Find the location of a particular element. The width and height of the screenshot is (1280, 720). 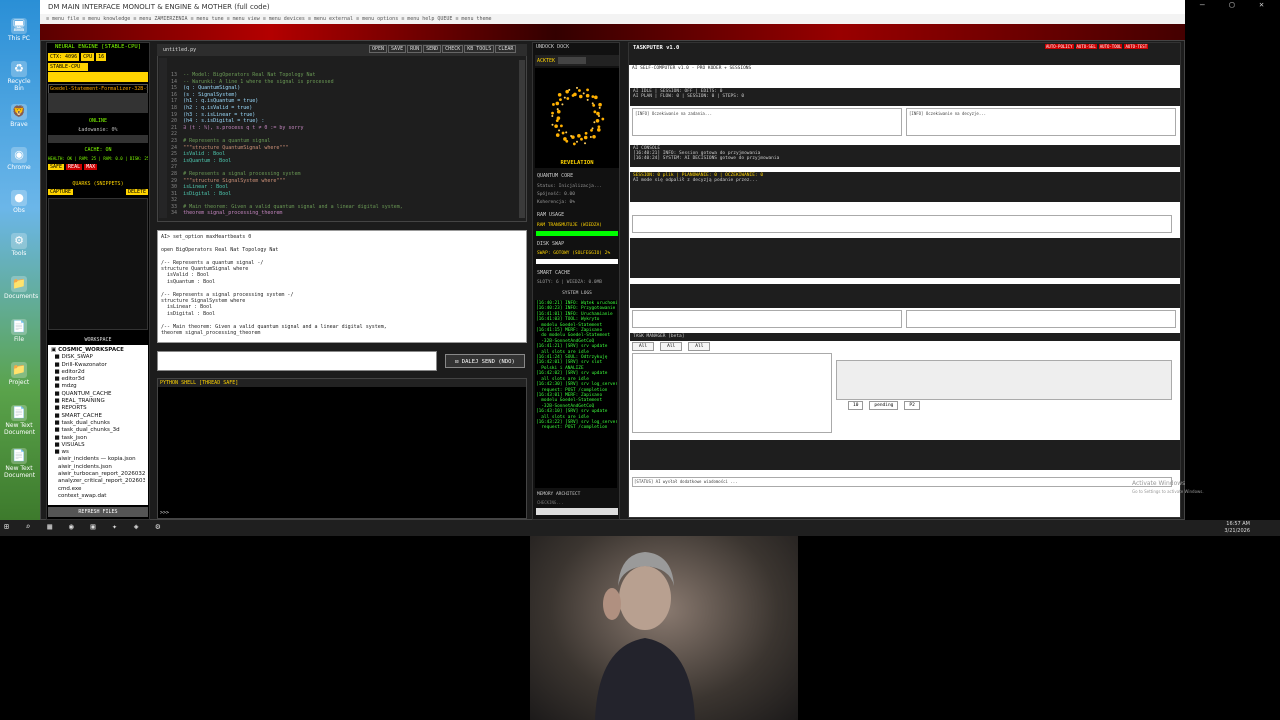

file-tree-item: analyzer_critical_report_2026032 is located at coordinates (98, 481).